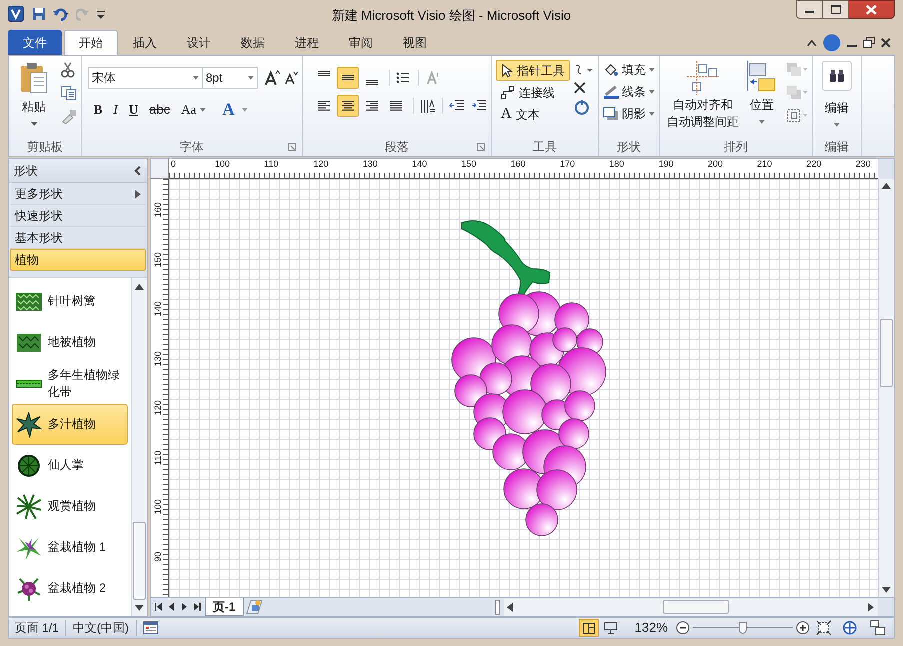  I want to click on stencil-shape: 仙人掌, so click(70, 465).